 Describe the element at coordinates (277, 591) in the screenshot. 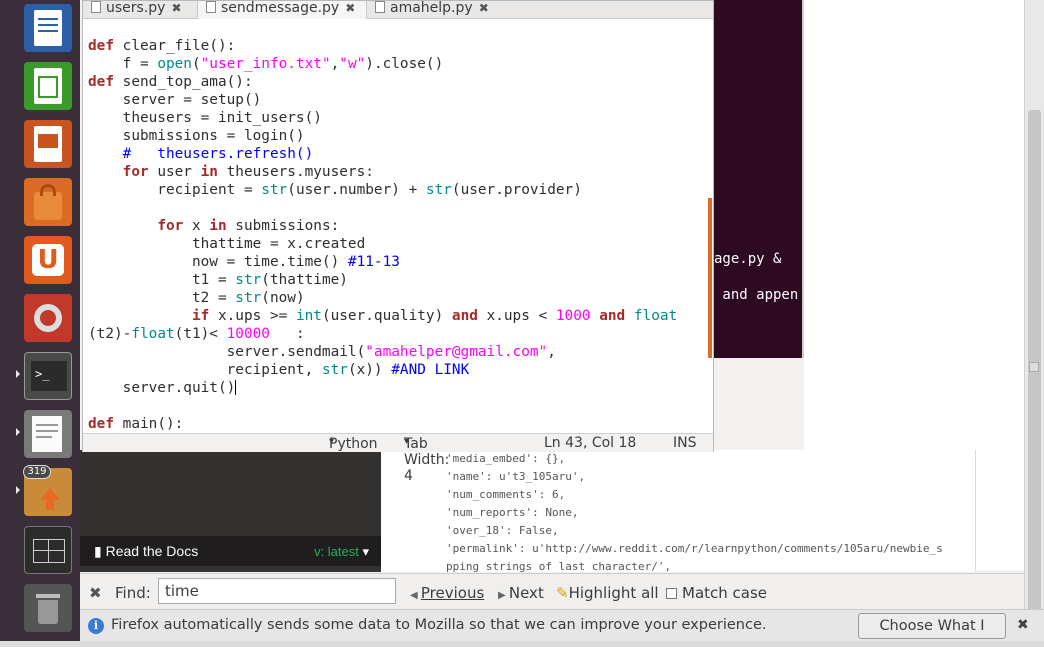

I see `find-input` at that location.